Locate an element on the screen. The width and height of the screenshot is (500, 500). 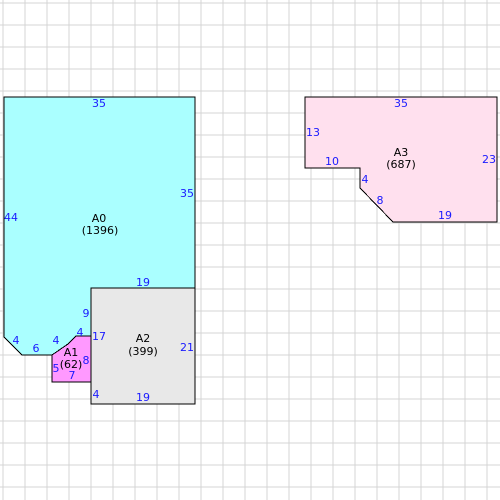
a3-left-dimension: 13 is located at coordinates (313, 132).